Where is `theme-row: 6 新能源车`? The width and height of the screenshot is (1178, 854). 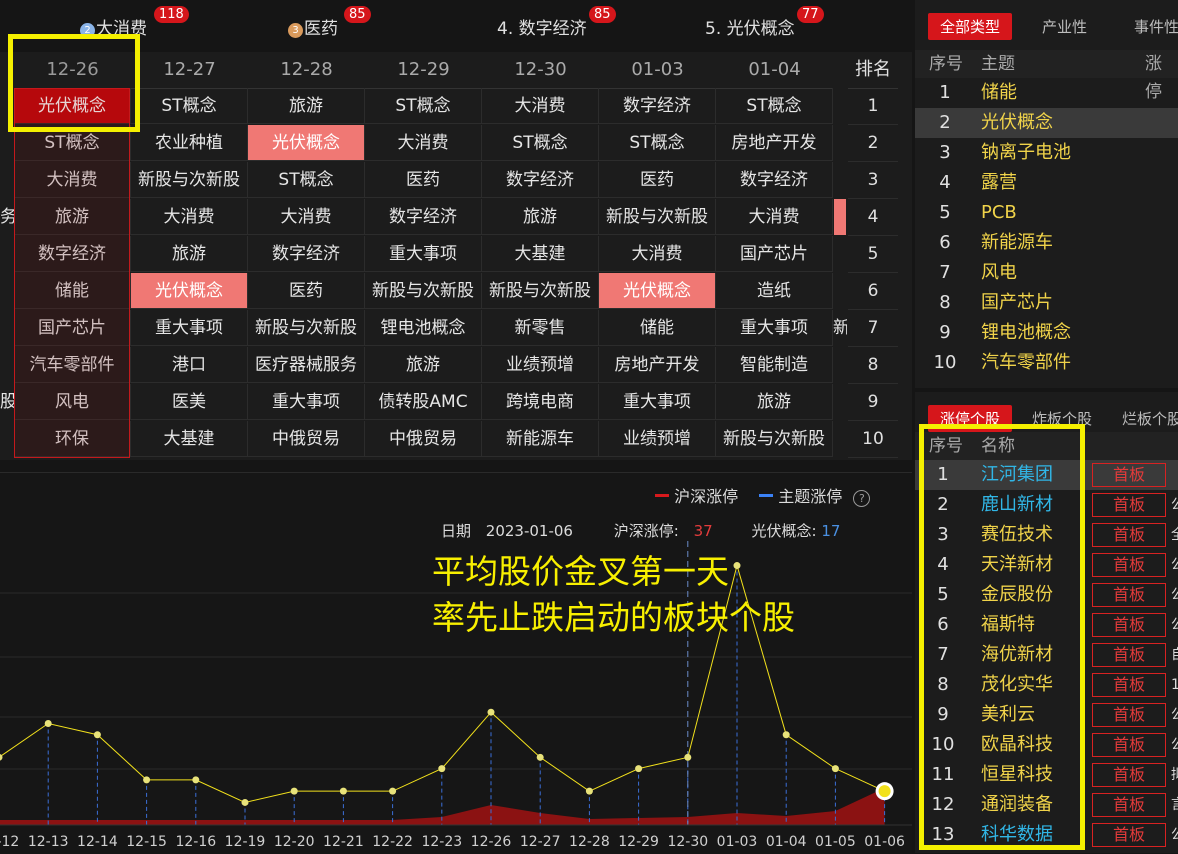 theme-row: 6 新能源车 is located at coordinates (1046, 243).